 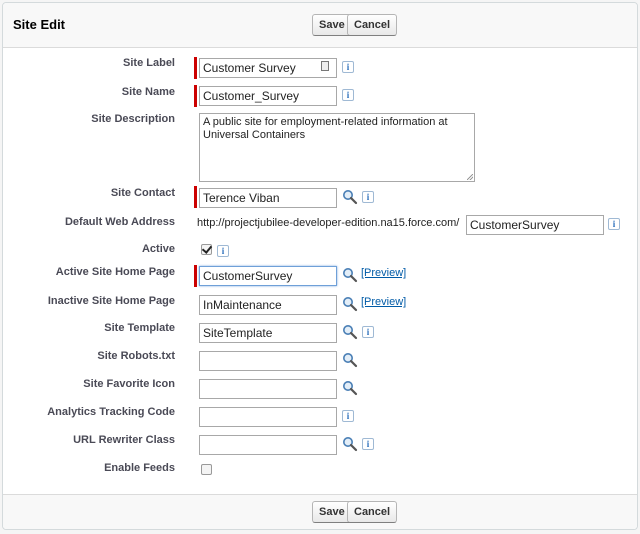 What do you see at coordinates (268, 333) in the screenshot?
I see `site-template-input: SiteTemplate` at bounding box center [268, 333].